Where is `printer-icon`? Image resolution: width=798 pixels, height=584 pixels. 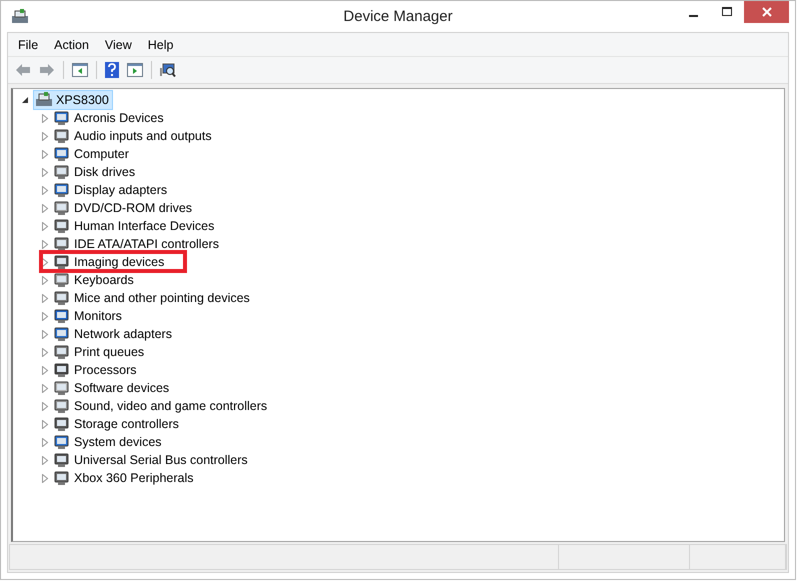 printer-icon is located at coordinates (20, 16).